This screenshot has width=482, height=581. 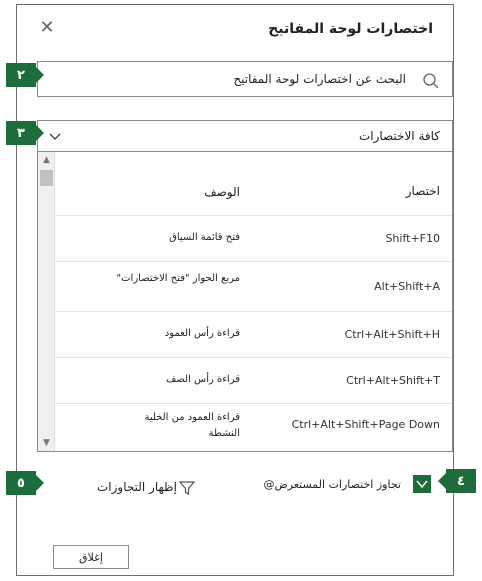 What do you see at coordinates (187, 488) in the screenshot?
I see `filter-icon` at bounding box center [187, 488].